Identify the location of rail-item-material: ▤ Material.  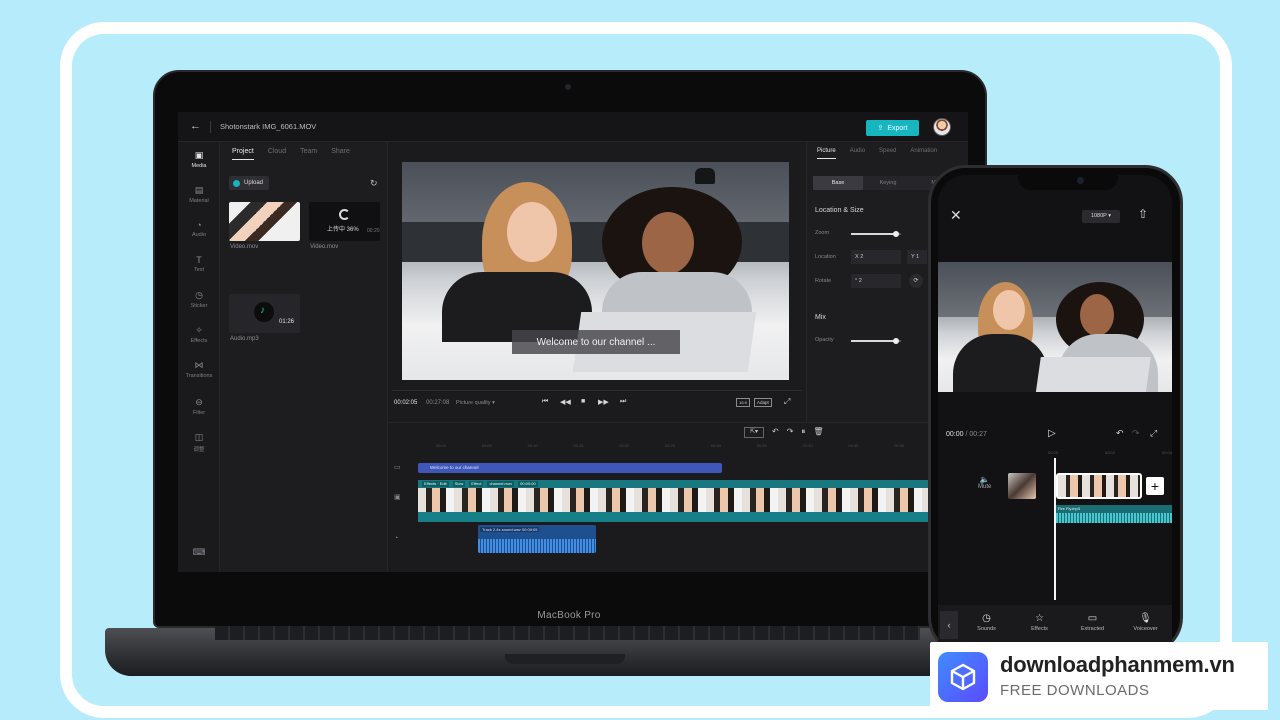
(199, 194).